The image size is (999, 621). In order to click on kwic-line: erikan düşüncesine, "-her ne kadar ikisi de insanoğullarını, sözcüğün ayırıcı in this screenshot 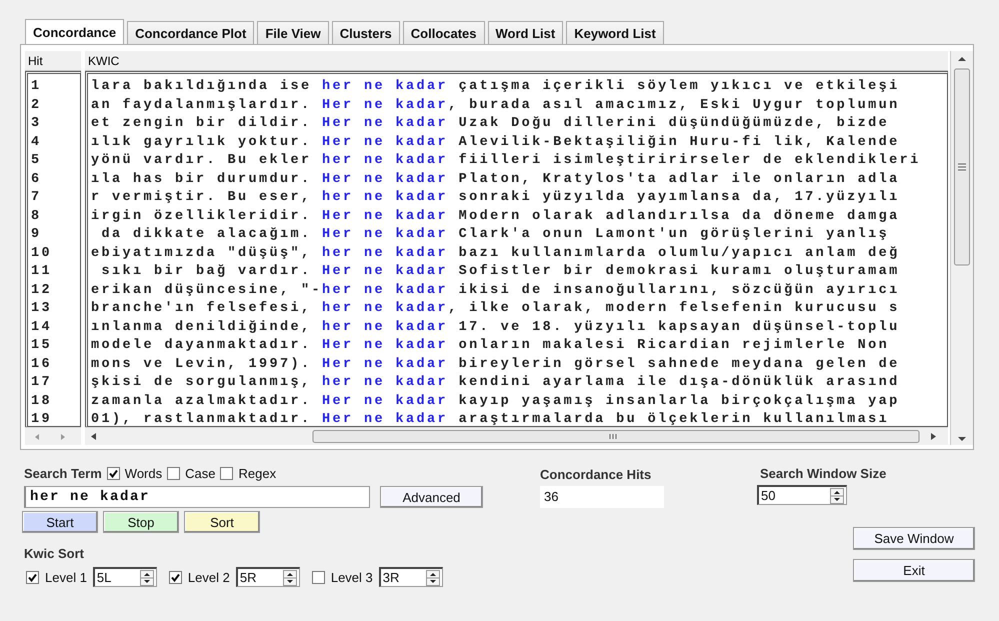, I will do `click(495, 291)`.